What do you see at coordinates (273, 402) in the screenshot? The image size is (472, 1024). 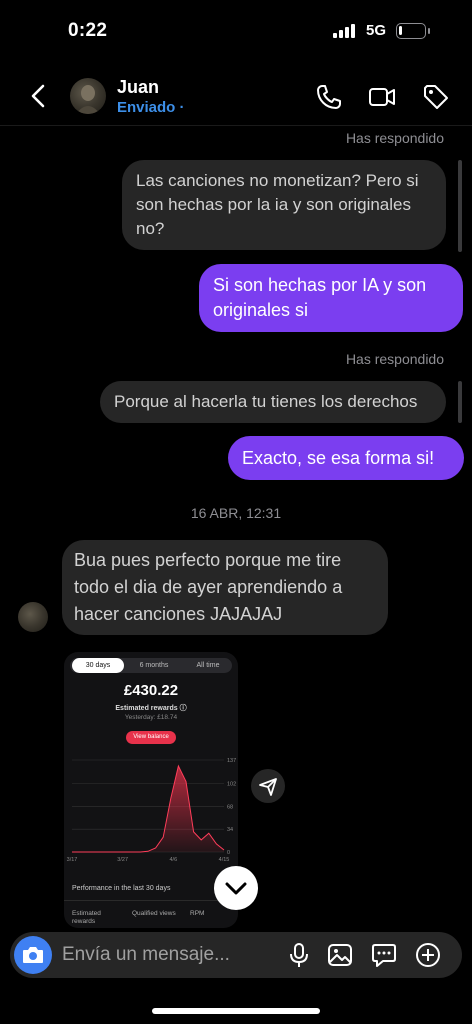 I see `message-received: Porque al hacerla tu tienes los derechos` at bounding box center [273, 402].